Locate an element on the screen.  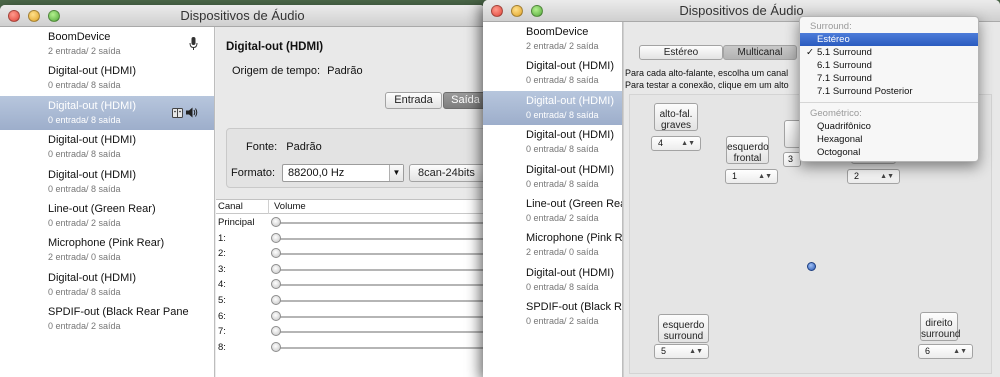
speaker-front-left-channel: 1 ▲▼ is located at coordinates (751, 176).